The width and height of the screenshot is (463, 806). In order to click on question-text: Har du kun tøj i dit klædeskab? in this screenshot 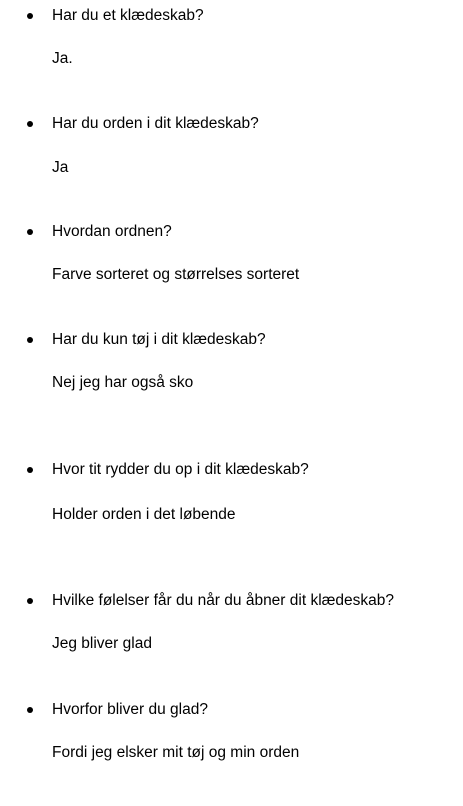, I will do `click(159, 339)`.